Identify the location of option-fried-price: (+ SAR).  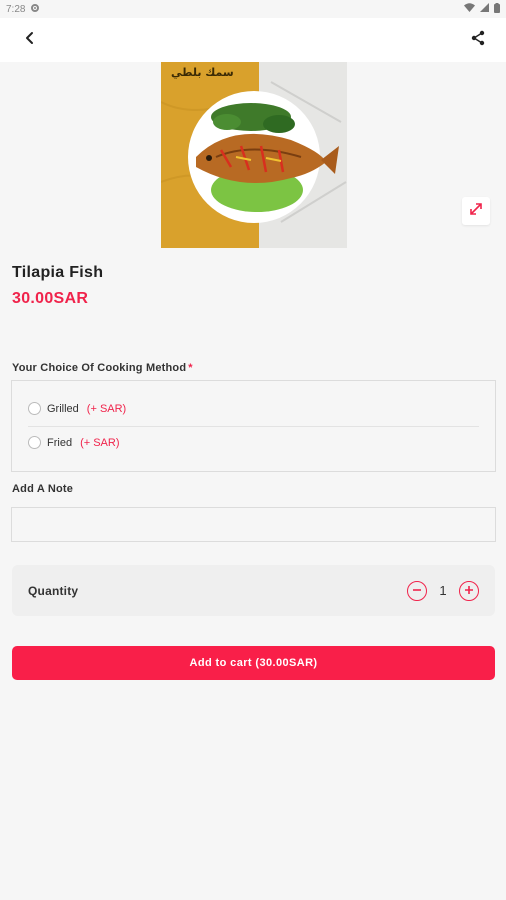
(100, 442).